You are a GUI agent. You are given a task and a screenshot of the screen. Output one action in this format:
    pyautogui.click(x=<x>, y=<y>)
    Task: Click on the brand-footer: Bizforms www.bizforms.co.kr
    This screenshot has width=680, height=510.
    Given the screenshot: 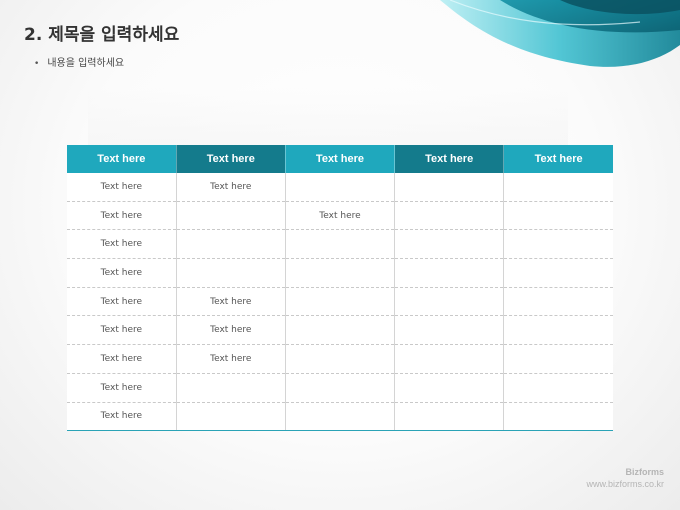 What is the action you would take?
    pyautogui.click(x=625, y=478)
    